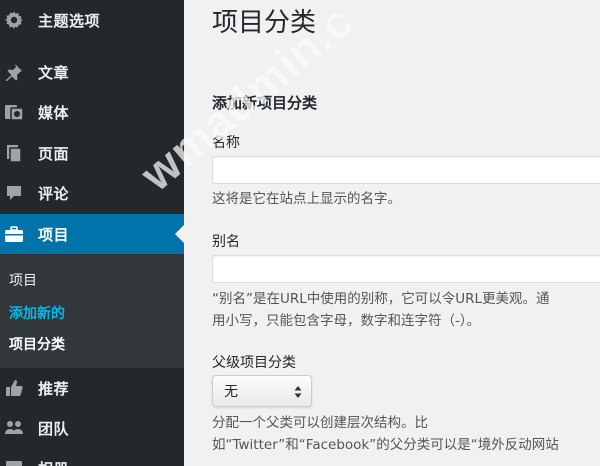  I want to click on sidebar-item-pages: 页面, so click(92, 153).